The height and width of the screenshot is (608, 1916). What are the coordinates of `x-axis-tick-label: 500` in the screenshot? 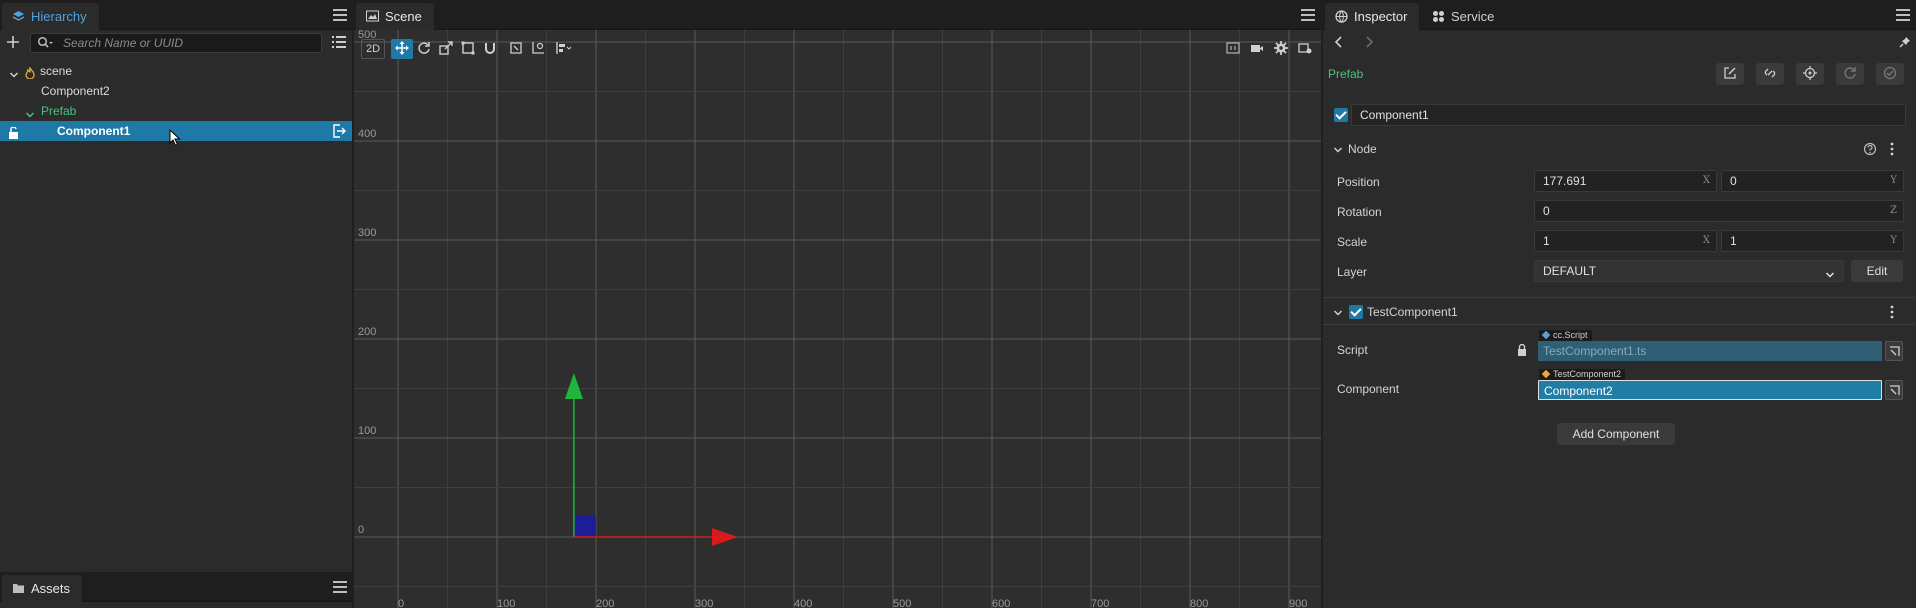 It's located at (902, 603).